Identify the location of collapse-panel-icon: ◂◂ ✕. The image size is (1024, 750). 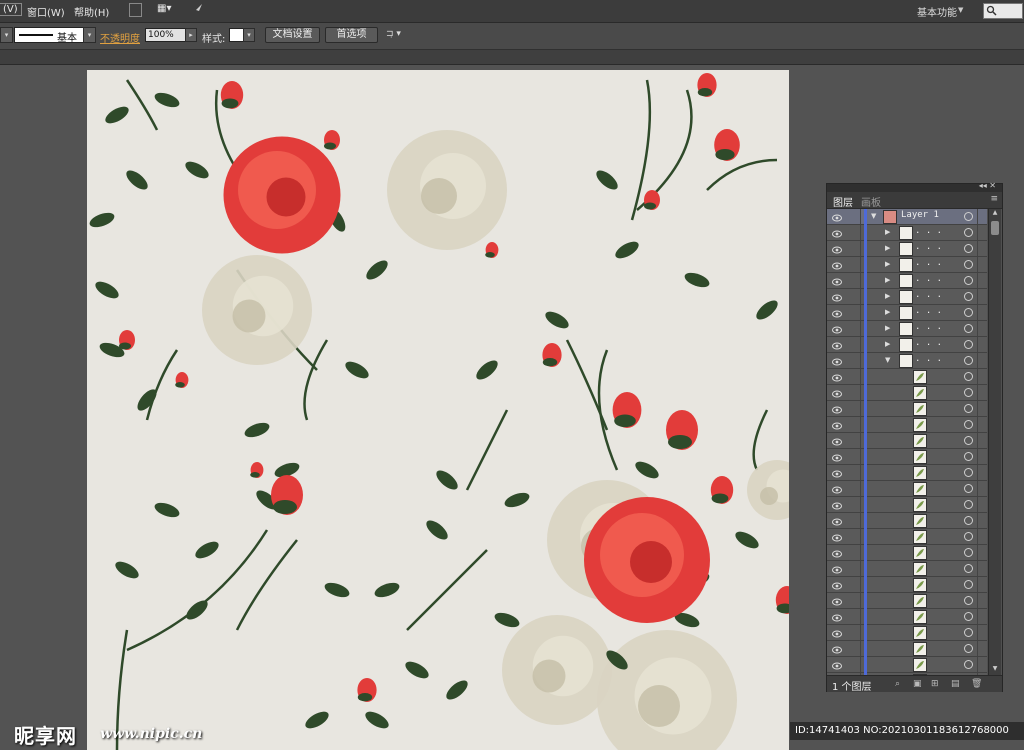
(987, 185).